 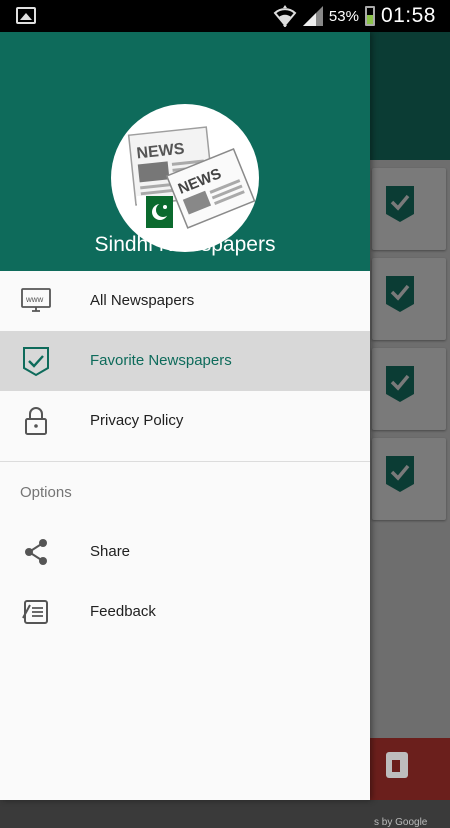 I want to click on ad-logo-icon, so click(x=397, y=765).